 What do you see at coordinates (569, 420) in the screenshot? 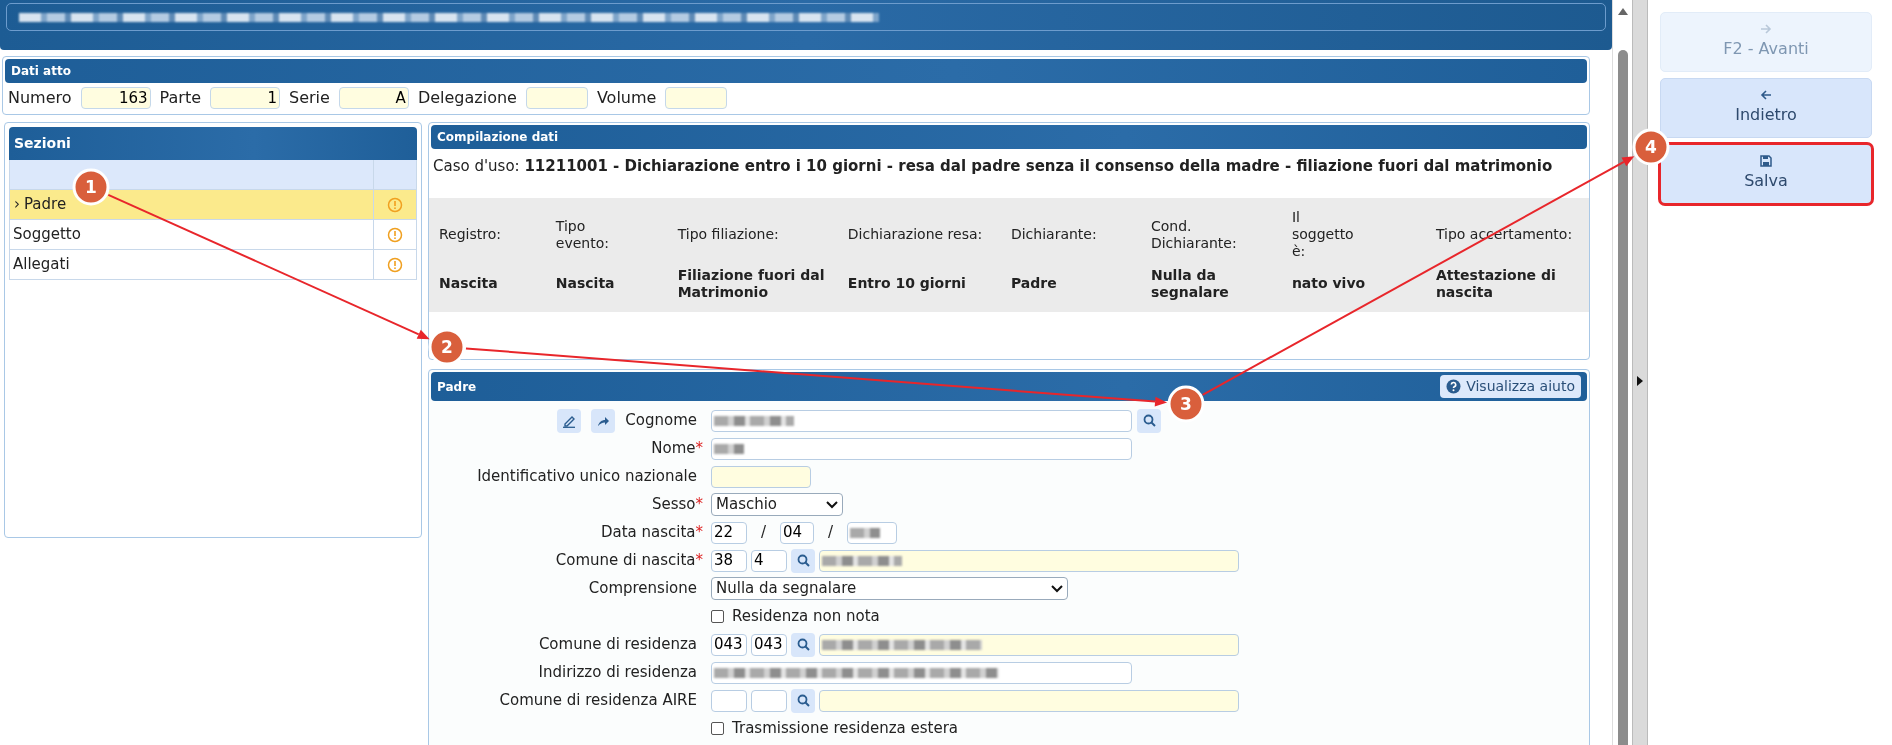
I see `edit-button` at bounding box center [569, 420].